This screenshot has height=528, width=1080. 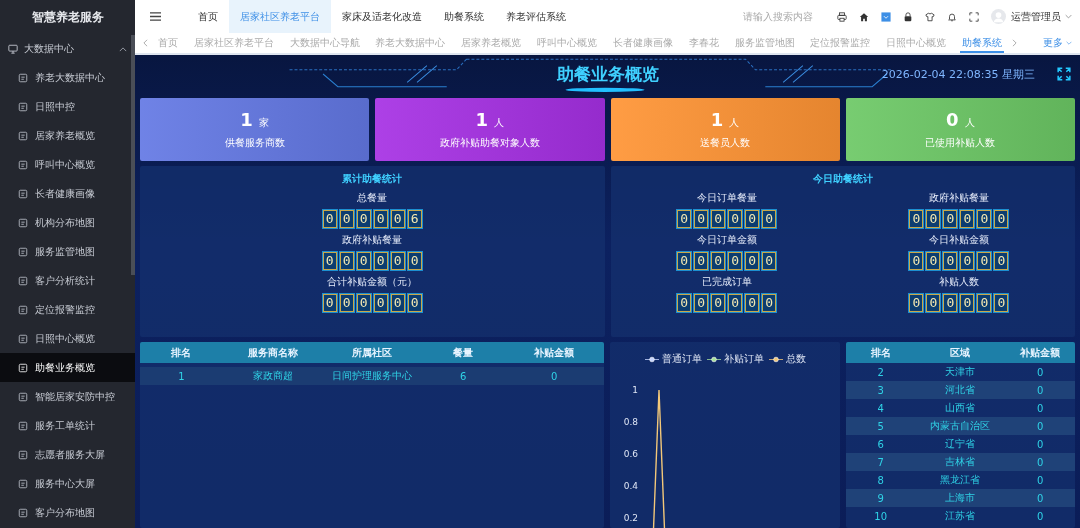 I want to click on sidebar-item: 服务中心大屏, so click(x=67, y=483).